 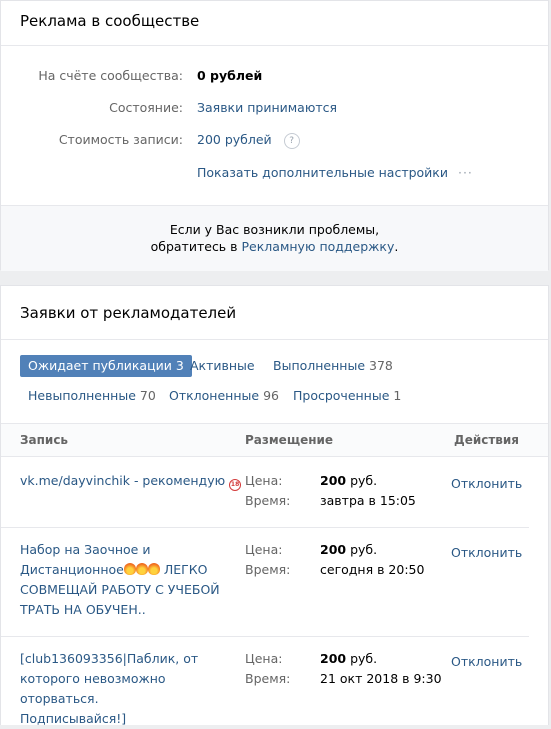 What do you see at coordinates (44, 440) in the screenshot?
I see `col-post: Запись` at bounding box center [44, 440].